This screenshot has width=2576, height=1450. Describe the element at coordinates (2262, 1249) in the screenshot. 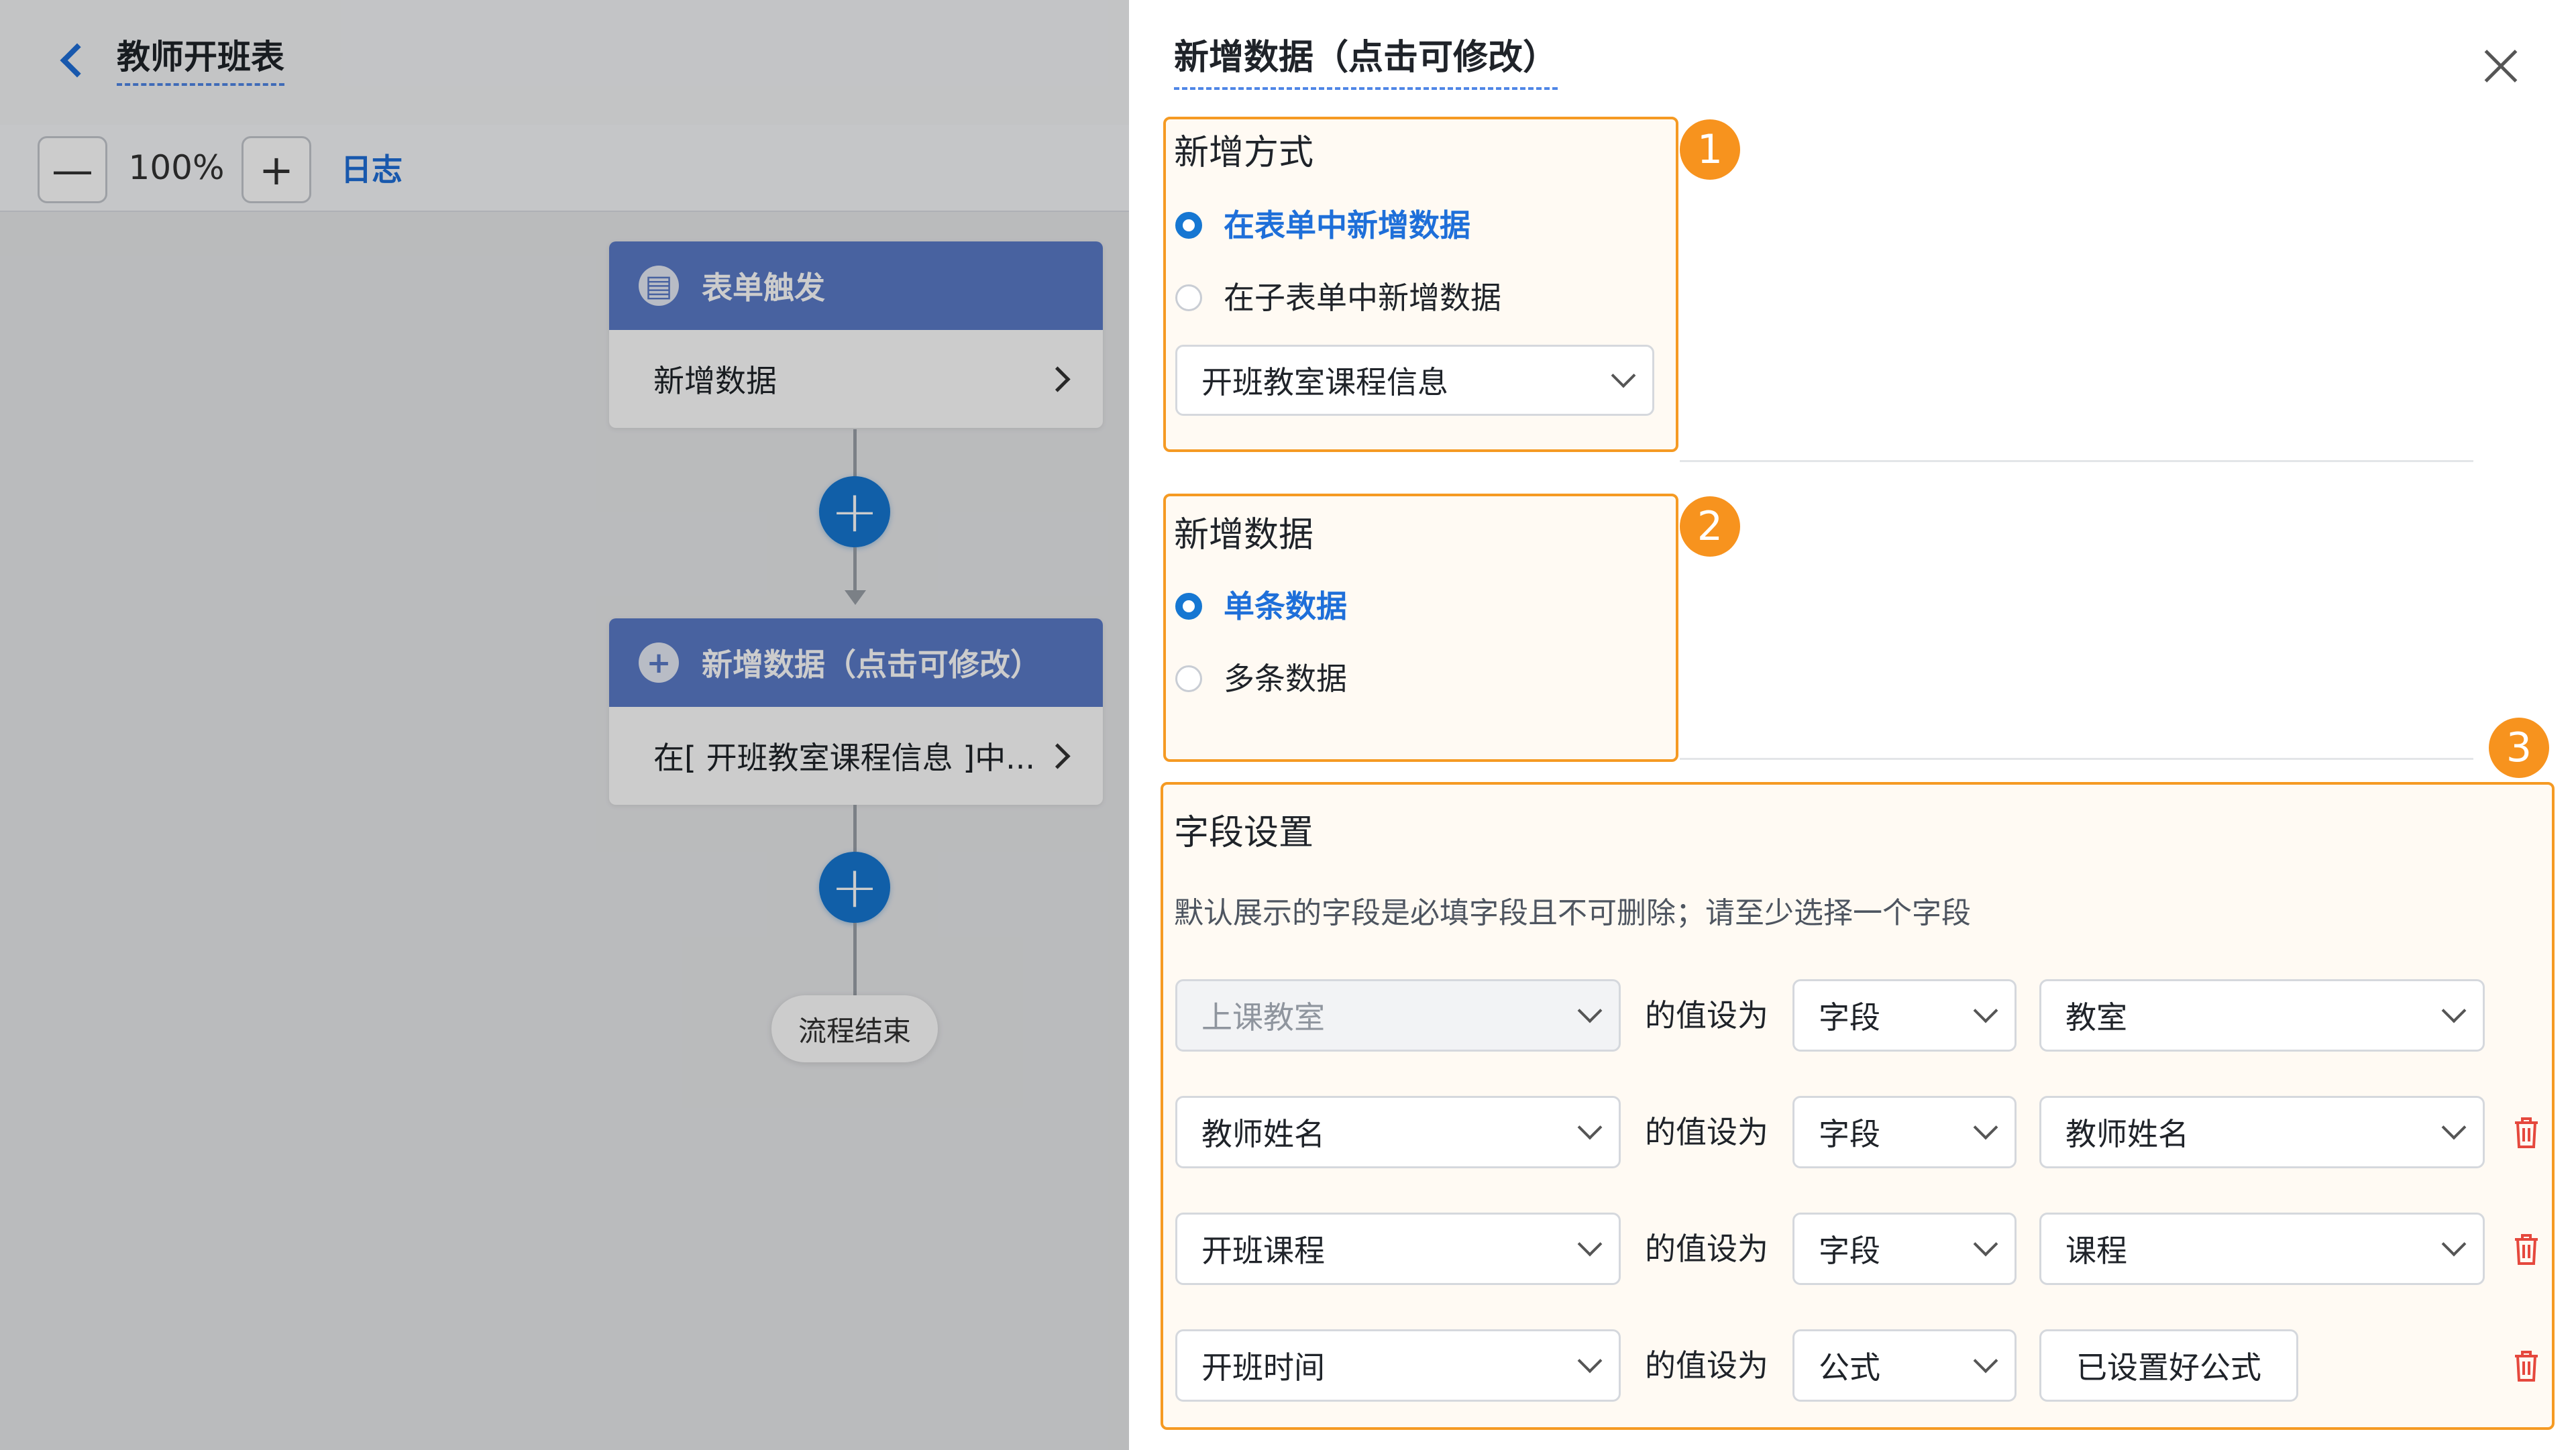

I see `value-field-select: 课程` at that location.